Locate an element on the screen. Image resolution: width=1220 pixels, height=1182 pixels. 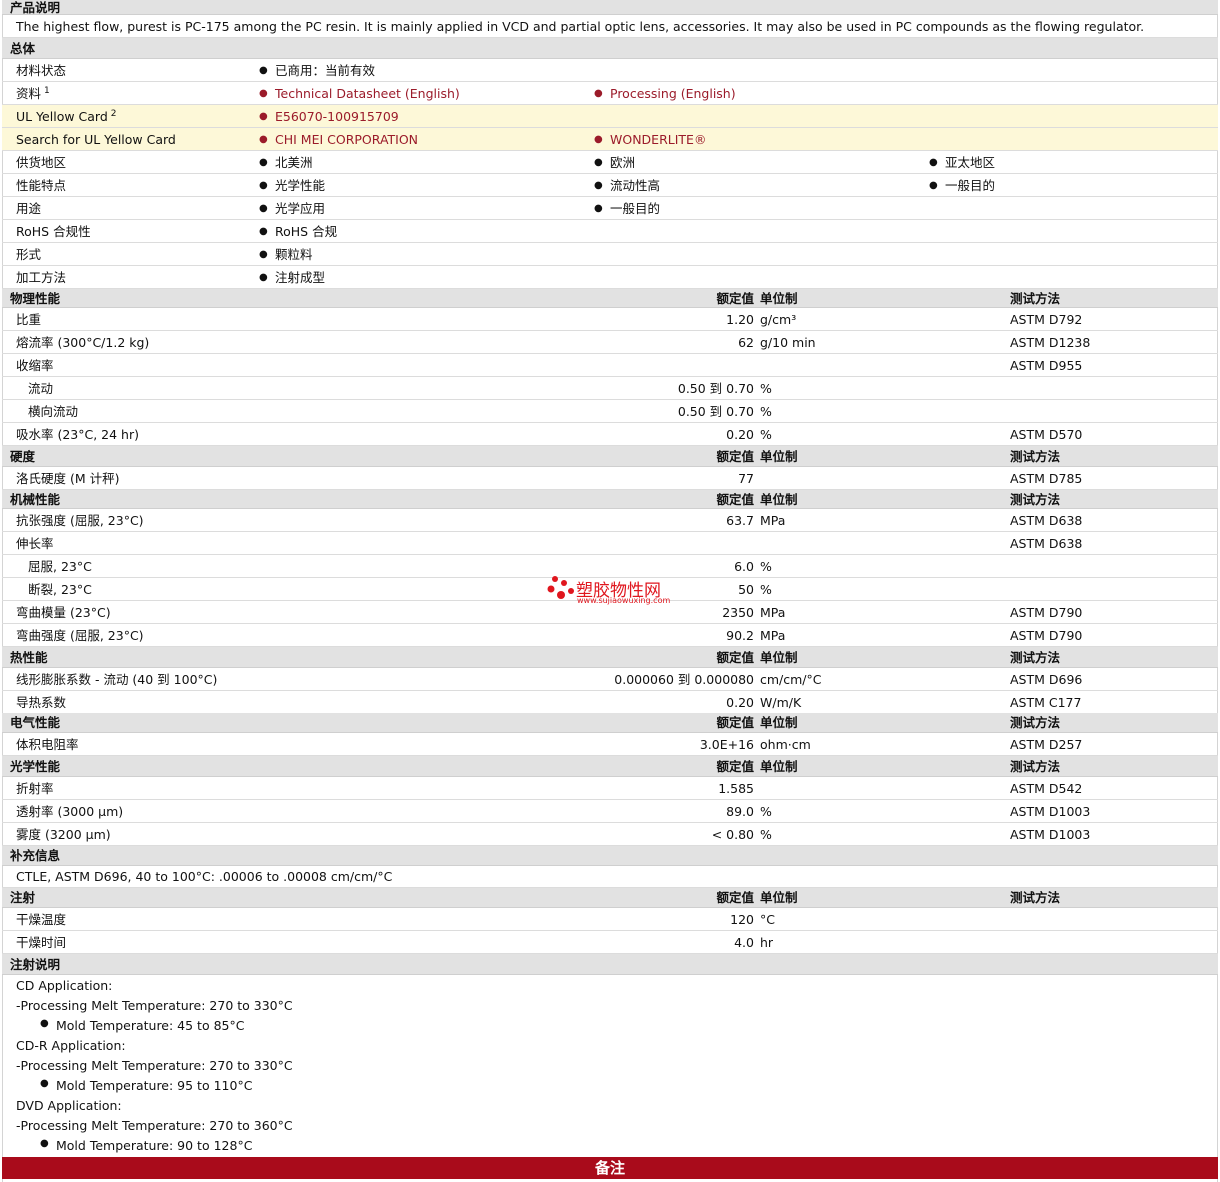
property-label: 横向流动 is located at coordinates (53, 411).